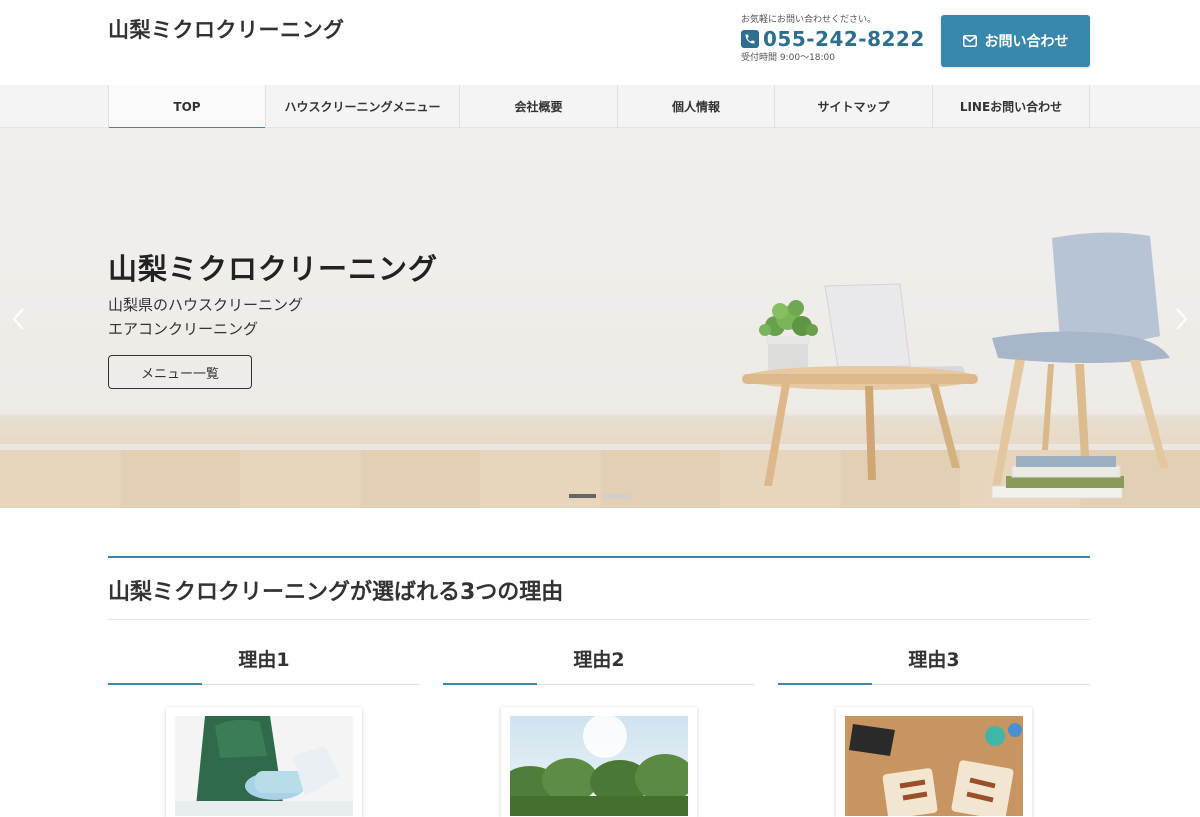 Image resolution: width=1200 pixels, height=817 pixels. Describe the element at coordinates (599, 496) in the screenshot. I see `slider-dots` at that location.